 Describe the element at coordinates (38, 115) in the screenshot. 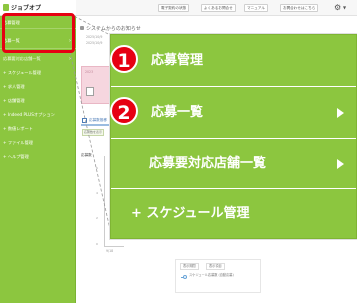

I see `sidebar-item-indeed-plus: + Indeed PLUSオプション` at that location.